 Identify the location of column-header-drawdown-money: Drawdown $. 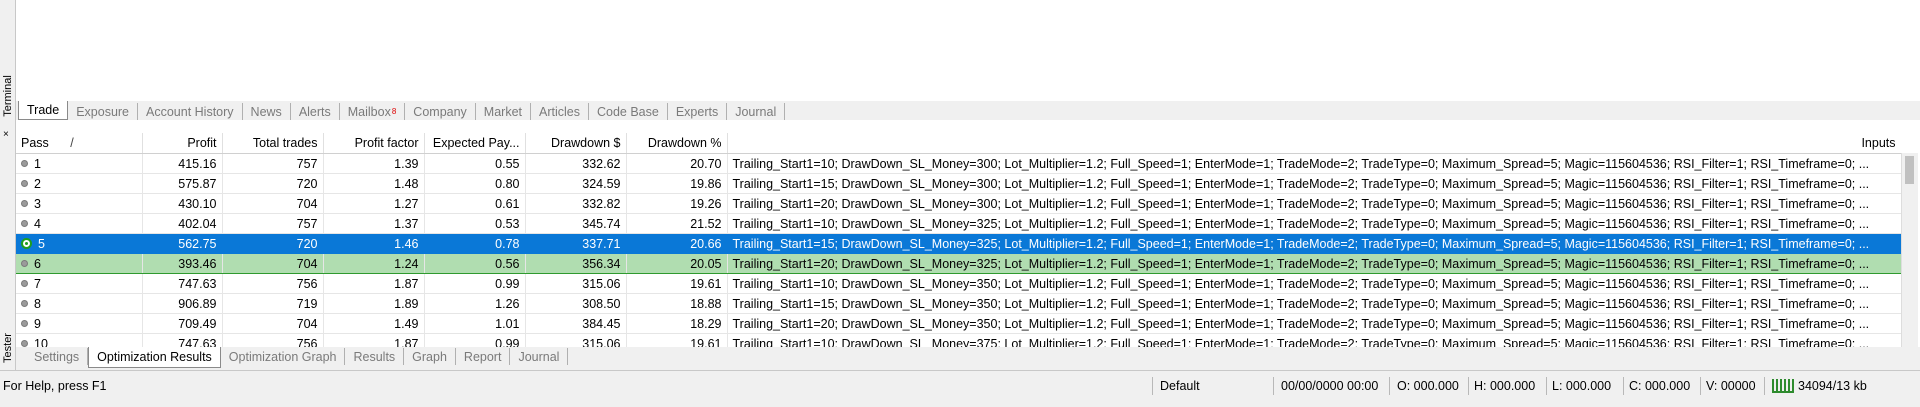
(576, 143).